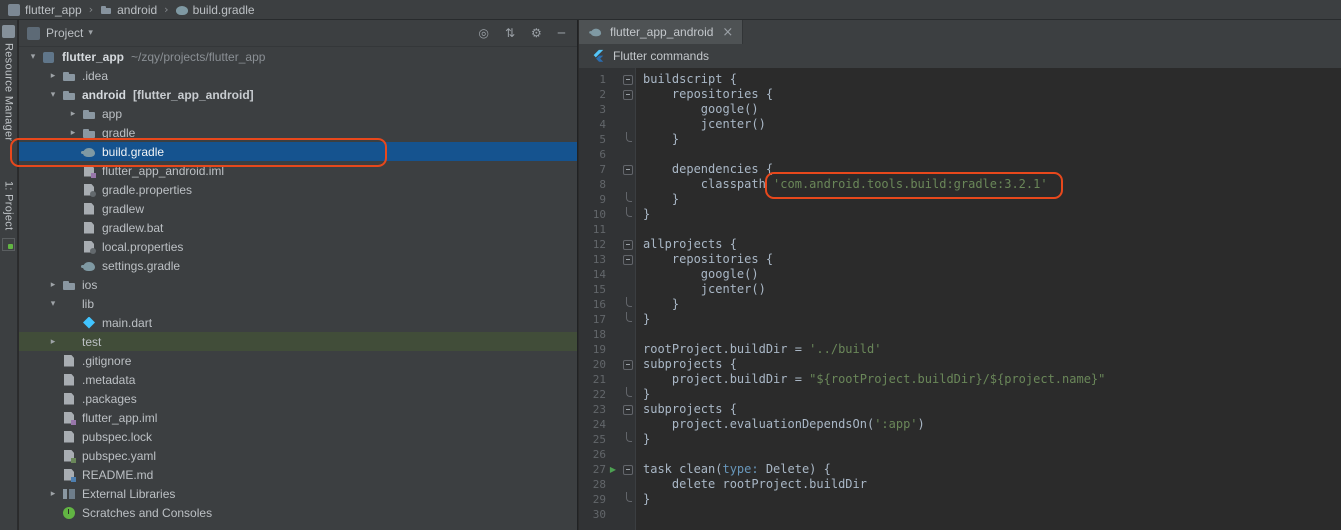  I want to click on code-line-28: 28 delete rootProject.buildDir, so click(960, 484).